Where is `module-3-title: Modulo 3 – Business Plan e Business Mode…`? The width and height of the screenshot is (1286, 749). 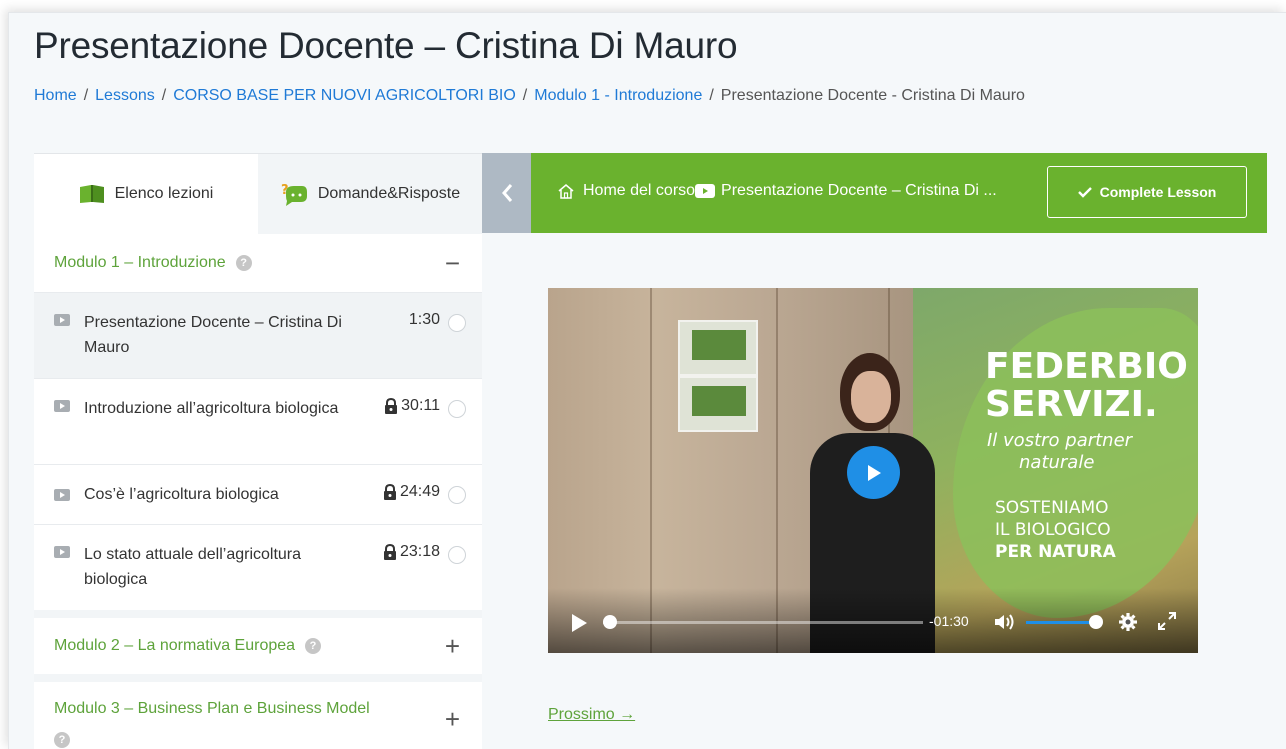
module-3-title: Modulo 3 – Business Plan e Business Mode… is located at coordinates (212, 708).